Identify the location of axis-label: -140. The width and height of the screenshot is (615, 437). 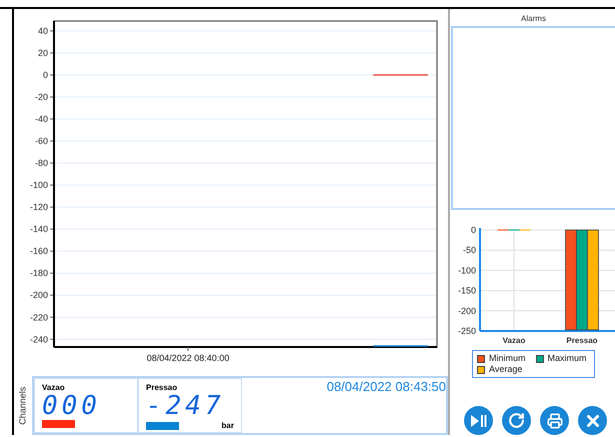
(39, 229).